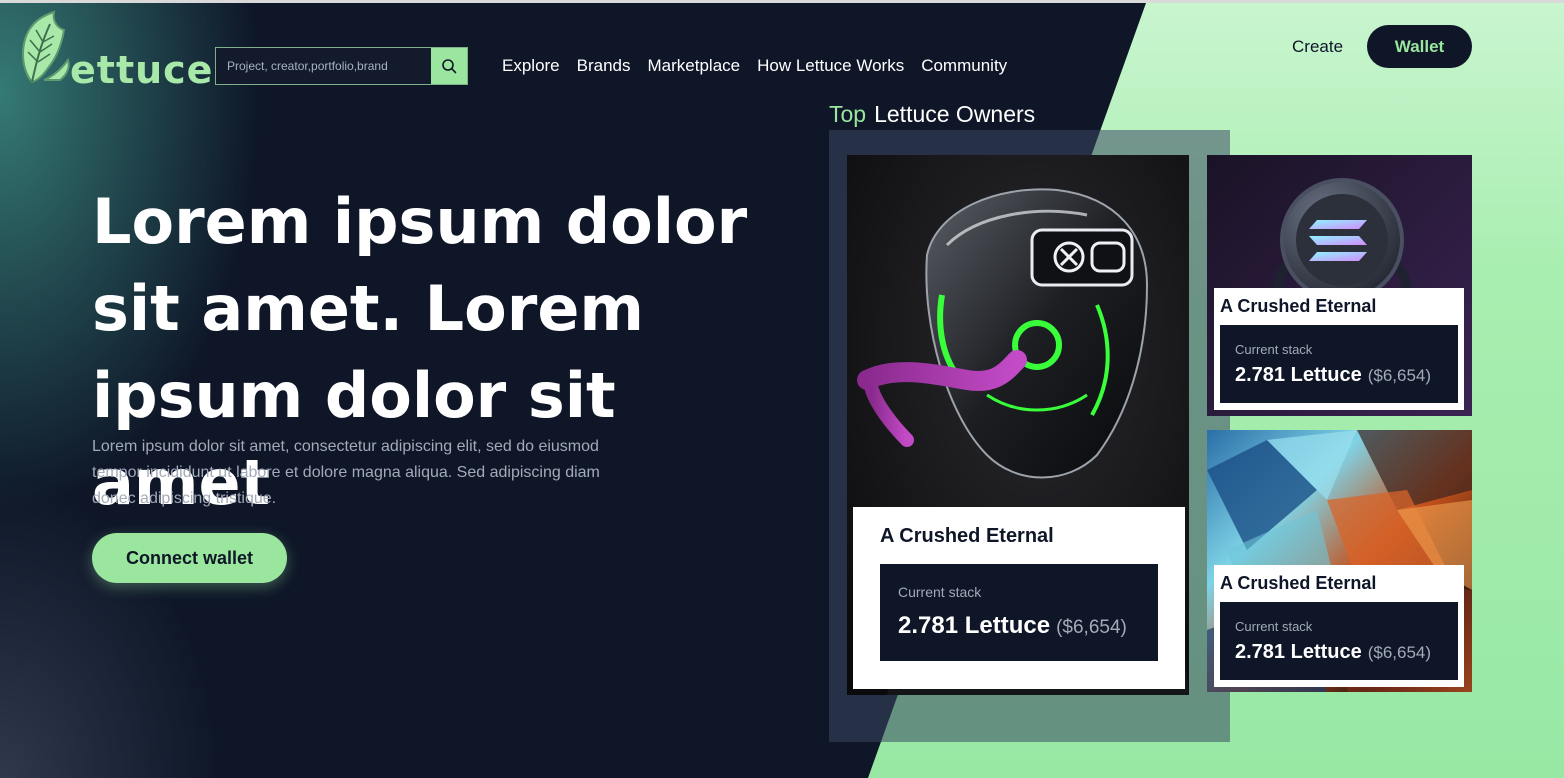  Describe the element at coordinates (142, 70) in the screenshot. I see `logo-wordmark: ettuce` at that location.